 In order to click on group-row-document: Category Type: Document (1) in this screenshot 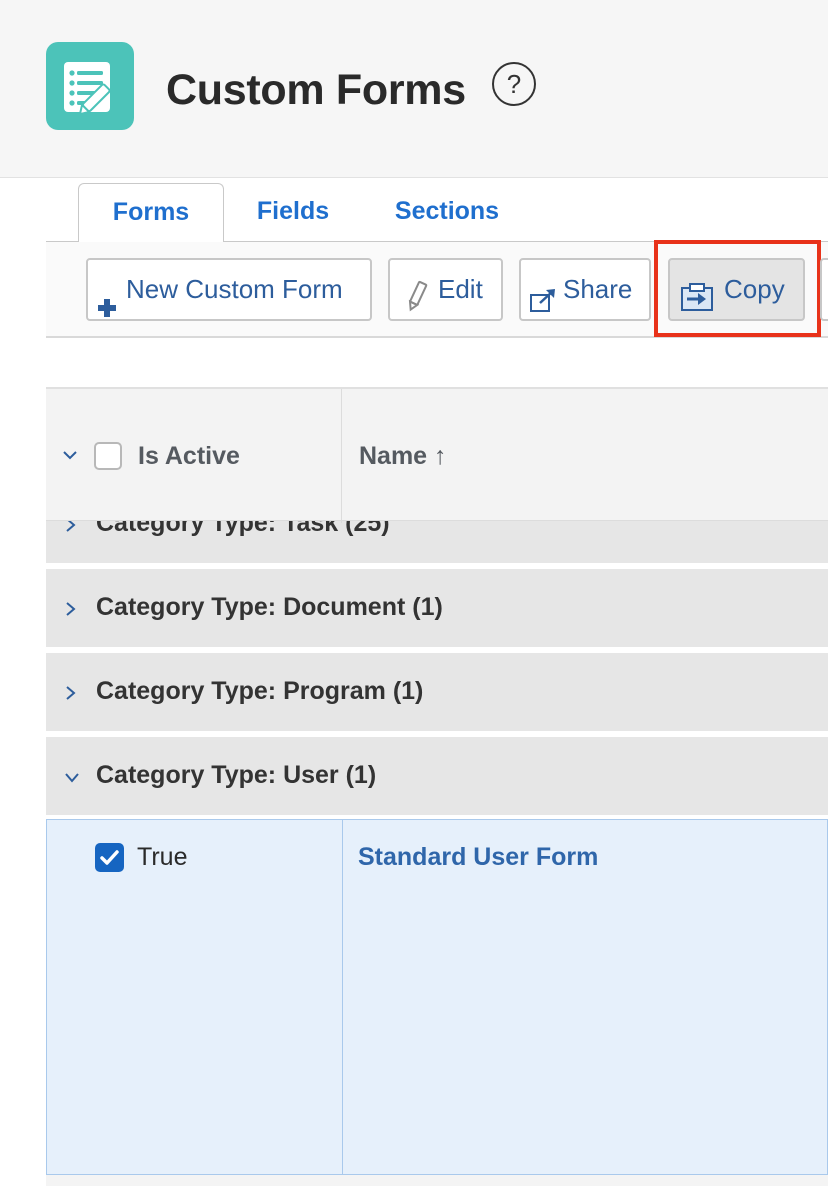, I will do `click(437, 609)`.